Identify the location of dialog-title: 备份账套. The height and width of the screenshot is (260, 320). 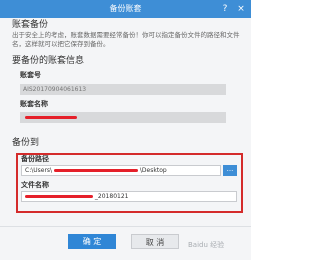
(125, 8).